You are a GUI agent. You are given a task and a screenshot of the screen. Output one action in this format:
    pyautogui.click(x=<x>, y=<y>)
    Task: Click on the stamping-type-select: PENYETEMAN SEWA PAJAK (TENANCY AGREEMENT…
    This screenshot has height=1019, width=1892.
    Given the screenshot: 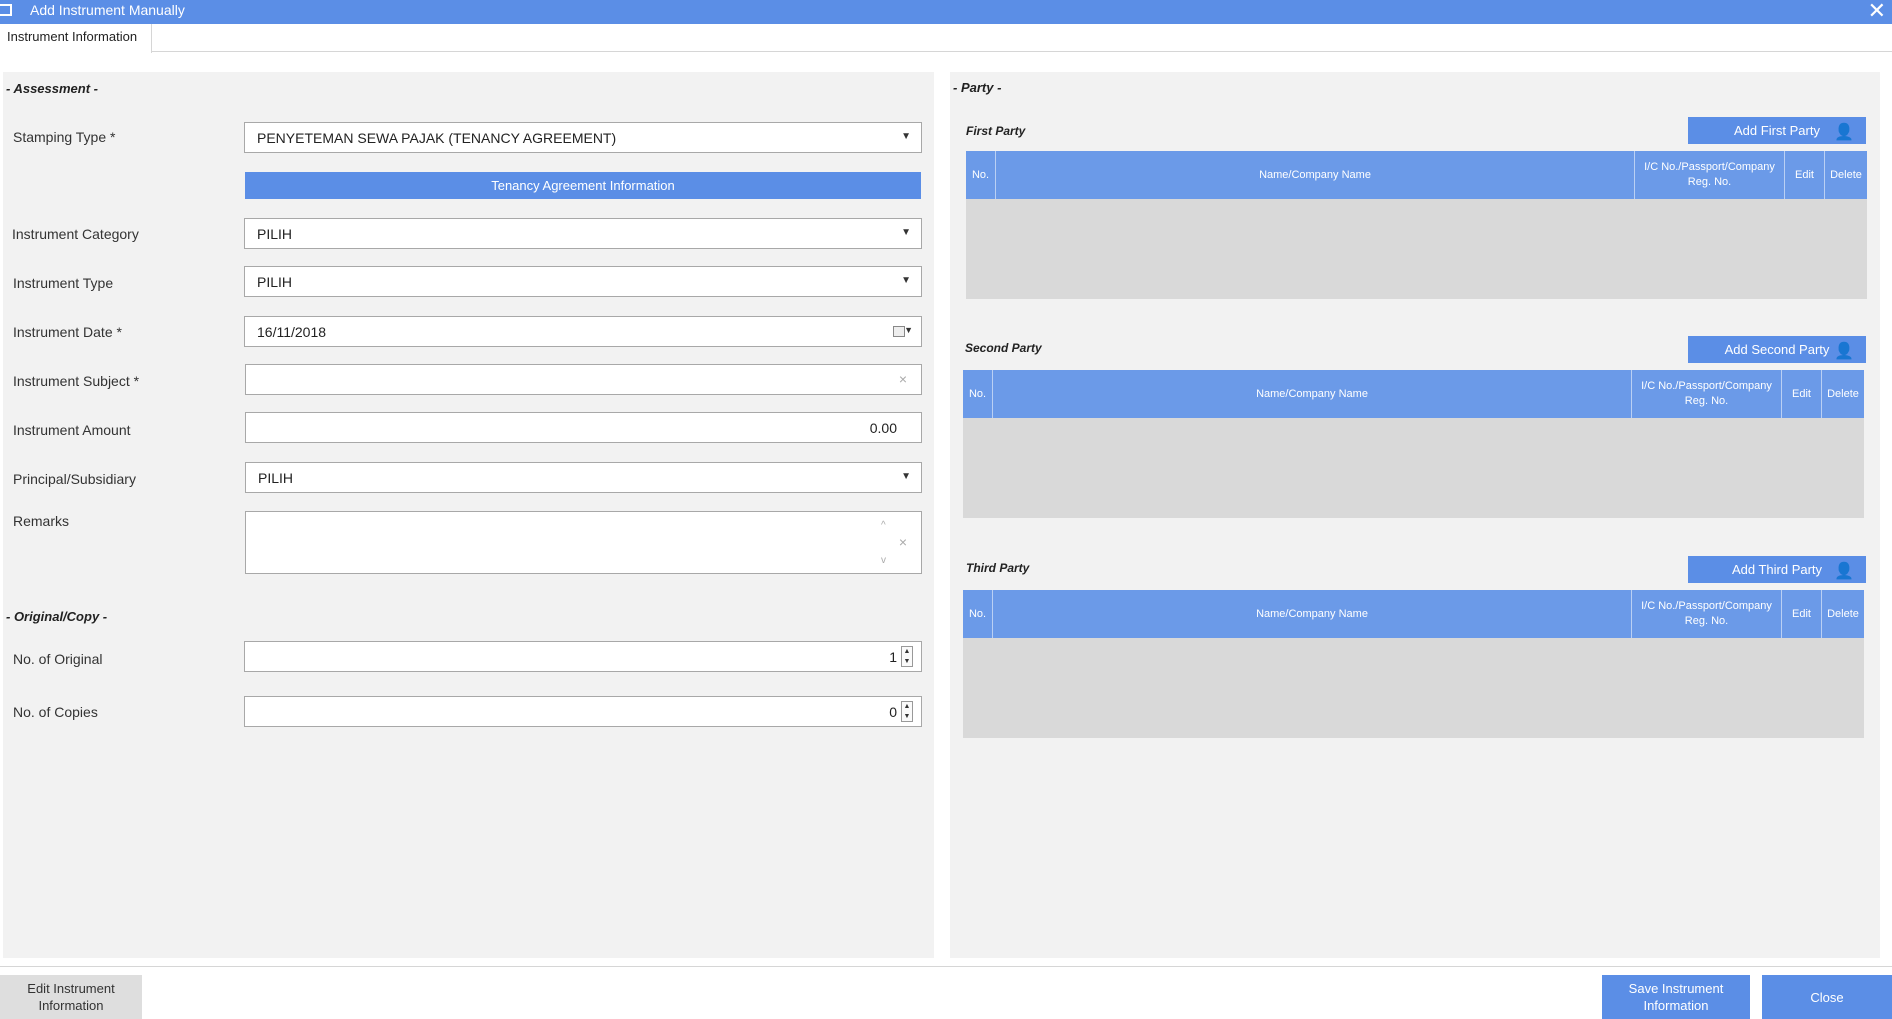 What is the action you would take?
    pyautogui.click(x=583, y=137)
    